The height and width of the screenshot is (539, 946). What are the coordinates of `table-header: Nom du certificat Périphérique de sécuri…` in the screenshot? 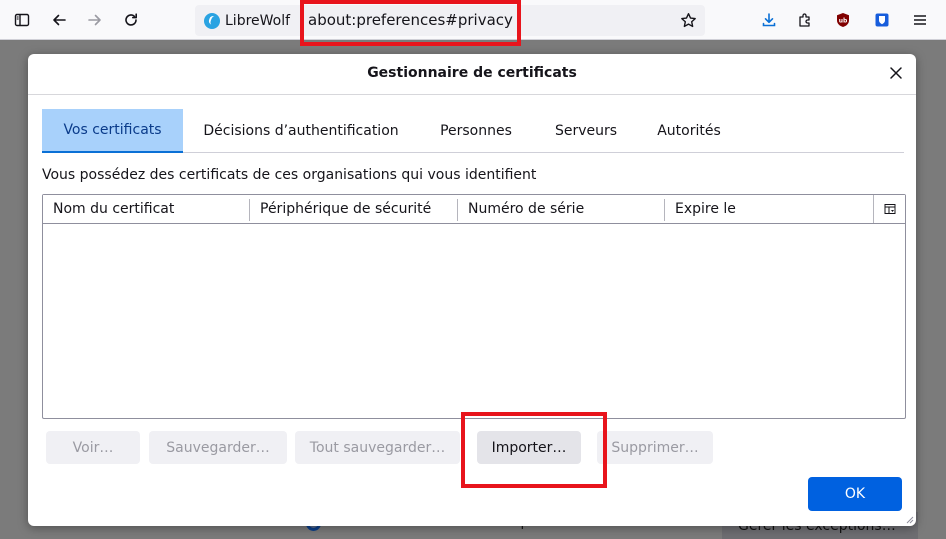 It's located at (474, 209).